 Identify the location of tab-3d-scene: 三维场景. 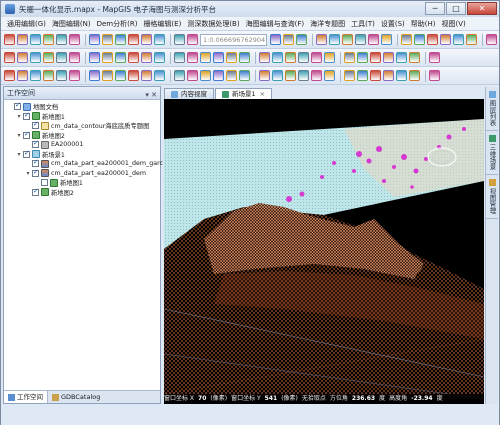
(492, 153).